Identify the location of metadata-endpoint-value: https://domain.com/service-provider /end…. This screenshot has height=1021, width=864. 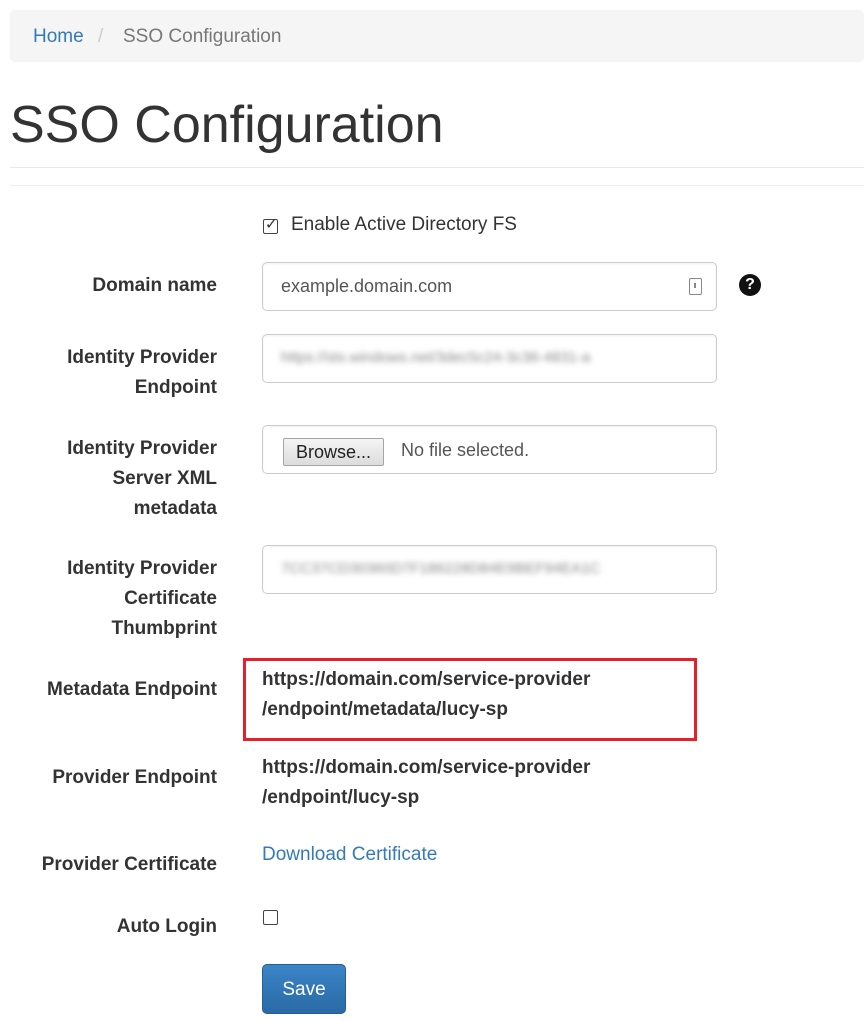
(426, 695).